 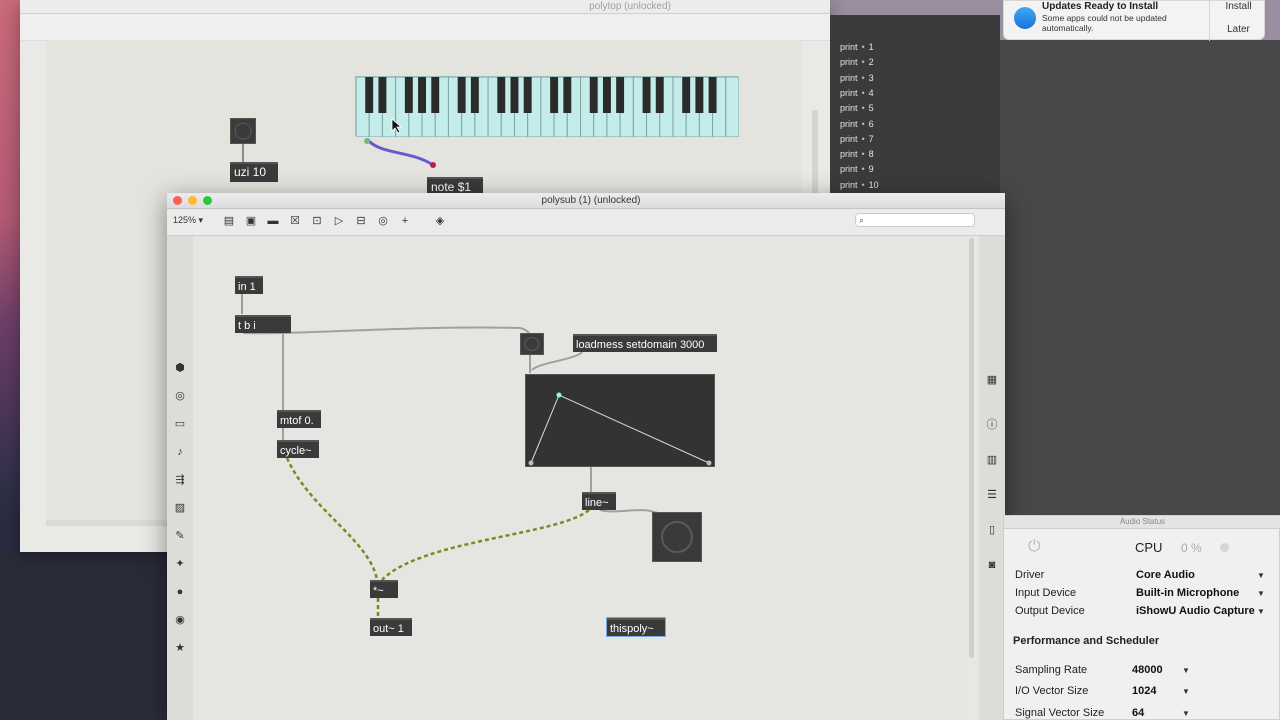 What do you see at coordinates (180, 592) in the screenshot?
I see `vizzie-icon: ●` at bounding box center [180, 592].